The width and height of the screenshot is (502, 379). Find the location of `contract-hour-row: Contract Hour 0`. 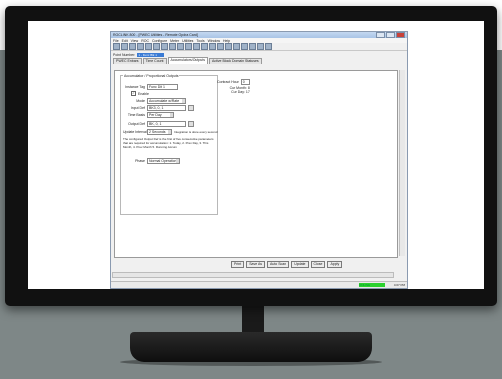

contract-hour-row: Contract Hour 0 is located at coordinates (233, 82).